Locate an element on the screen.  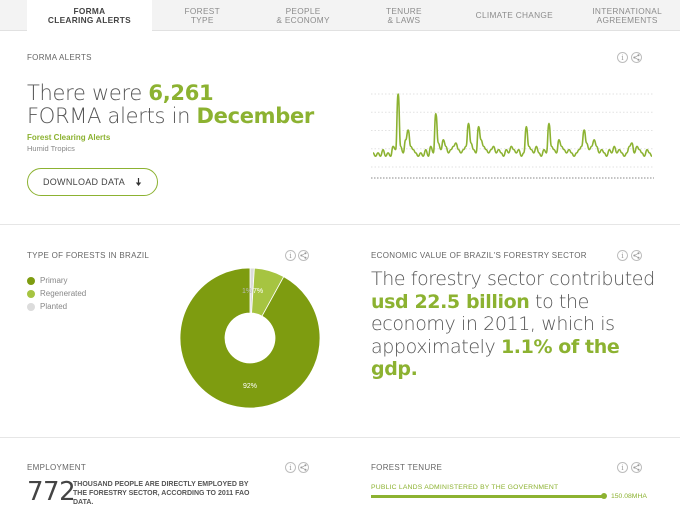
forest-type-title: TYPE OF FORESTS IN BRAZIL is located at coordinates (88, 255).